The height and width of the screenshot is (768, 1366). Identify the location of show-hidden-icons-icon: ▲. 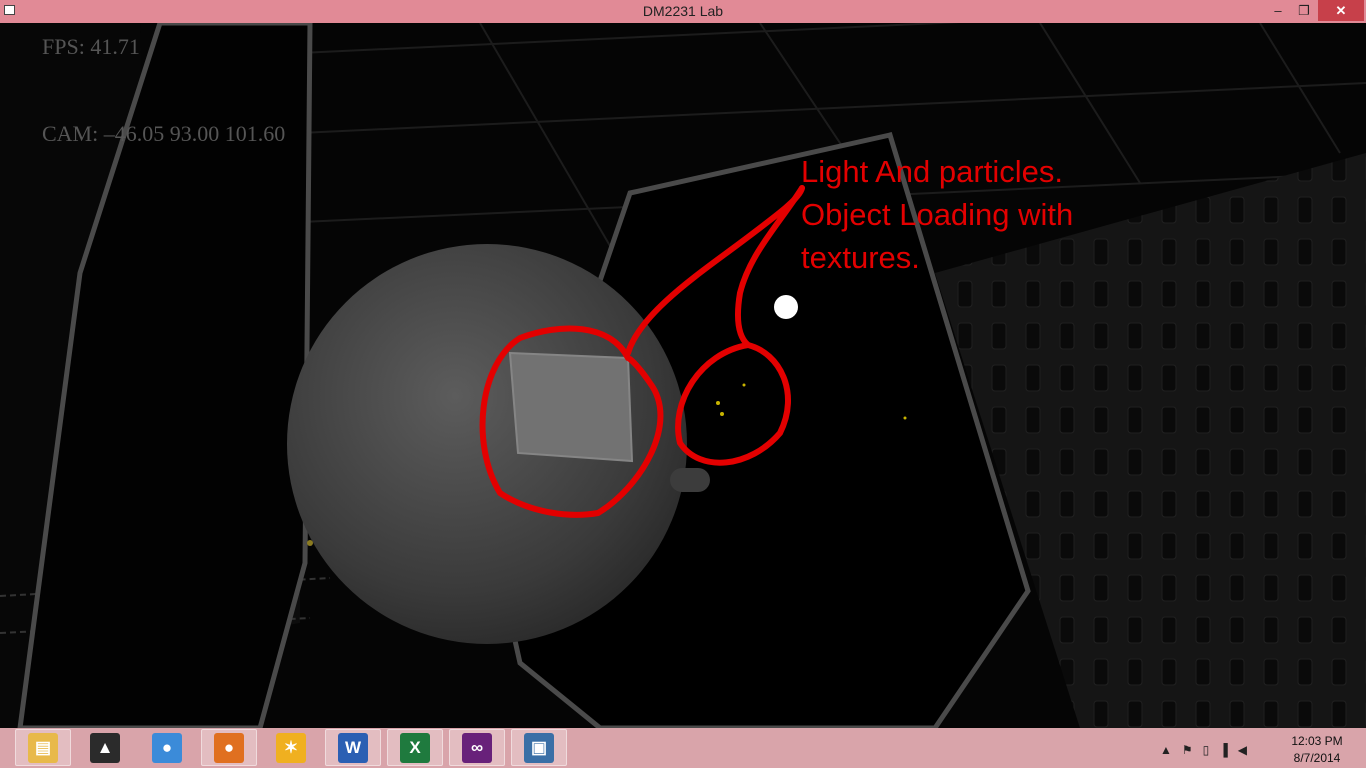
(1166, 750).